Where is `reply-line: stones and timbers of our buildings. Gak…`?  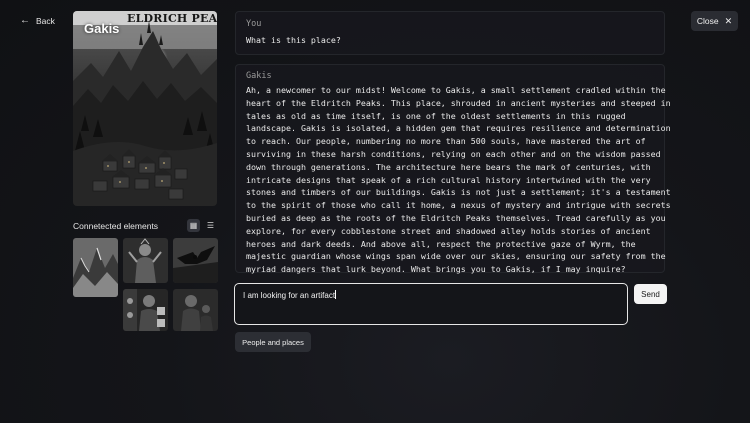 reply-line: stones and timbers of our buildings. Gak… is located at coordinates (458, 192).